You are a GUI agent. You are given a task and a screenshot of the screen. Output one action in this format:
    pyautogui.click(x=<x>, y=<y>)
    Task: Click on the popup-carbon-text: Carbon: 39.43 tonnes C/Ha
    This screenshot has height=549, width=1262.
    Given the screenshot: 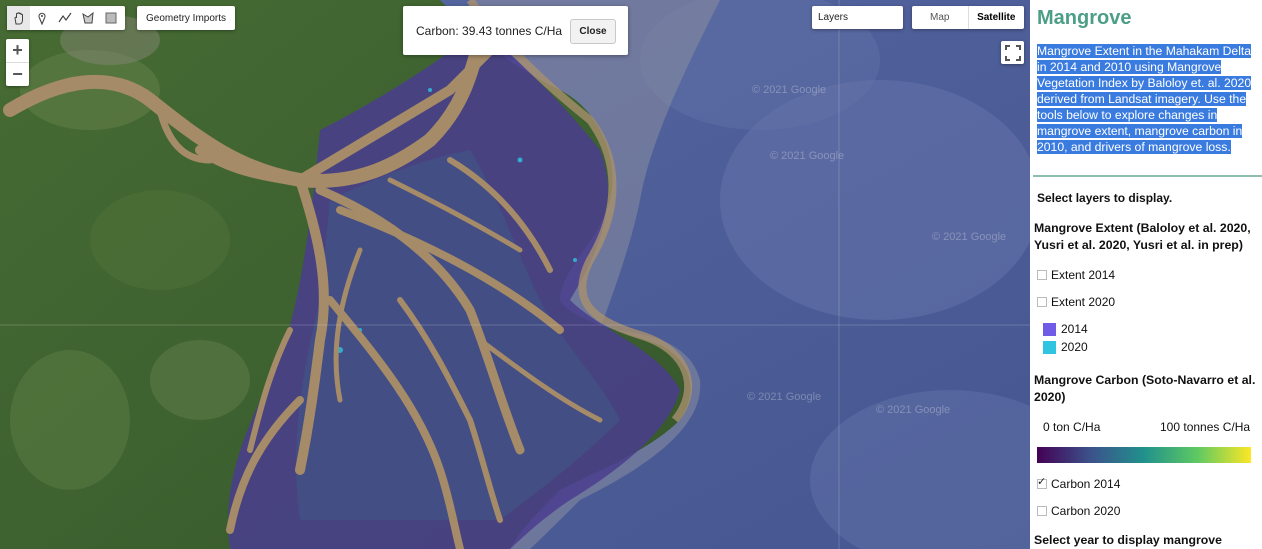 What is the action you would take?
    pyautogui.click(x=489, y=30)
    